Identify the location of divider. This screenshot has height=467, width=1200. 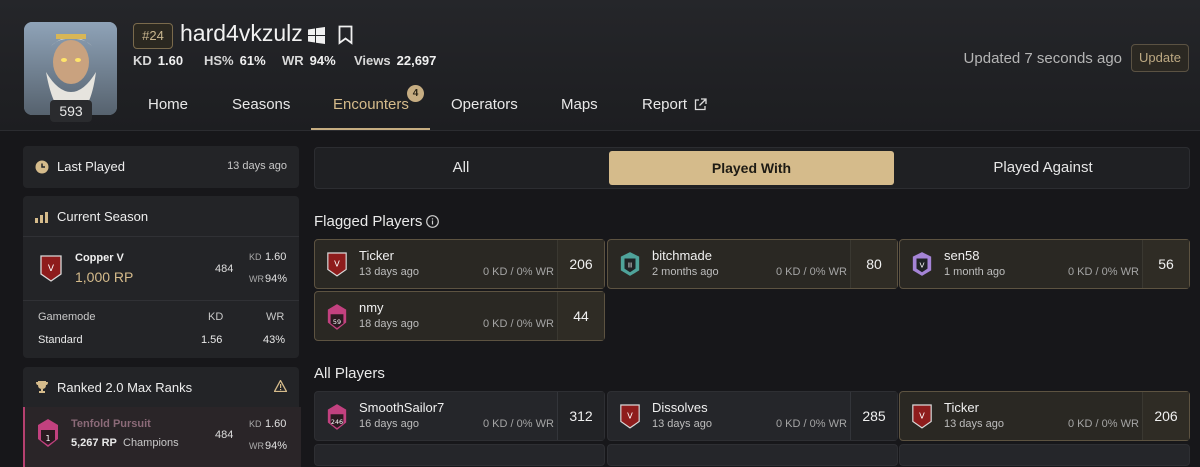
(161, 300).